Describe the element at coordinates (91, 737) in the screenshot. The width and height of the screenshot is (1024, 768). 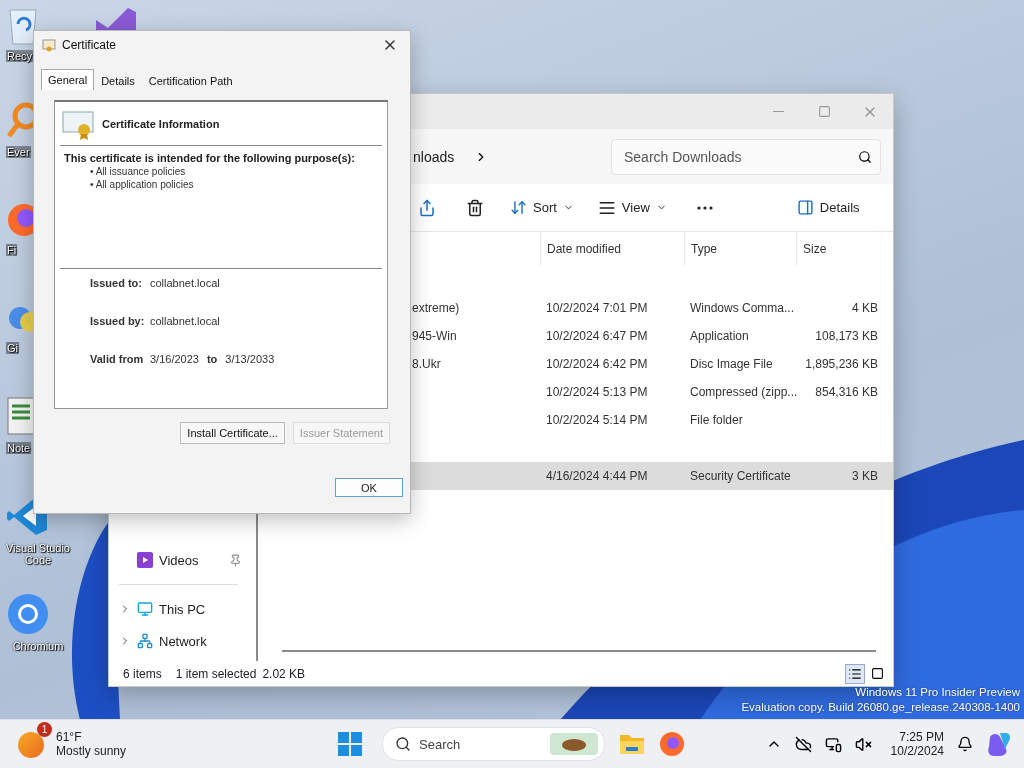
I see `temperature: 61°F` at that location.